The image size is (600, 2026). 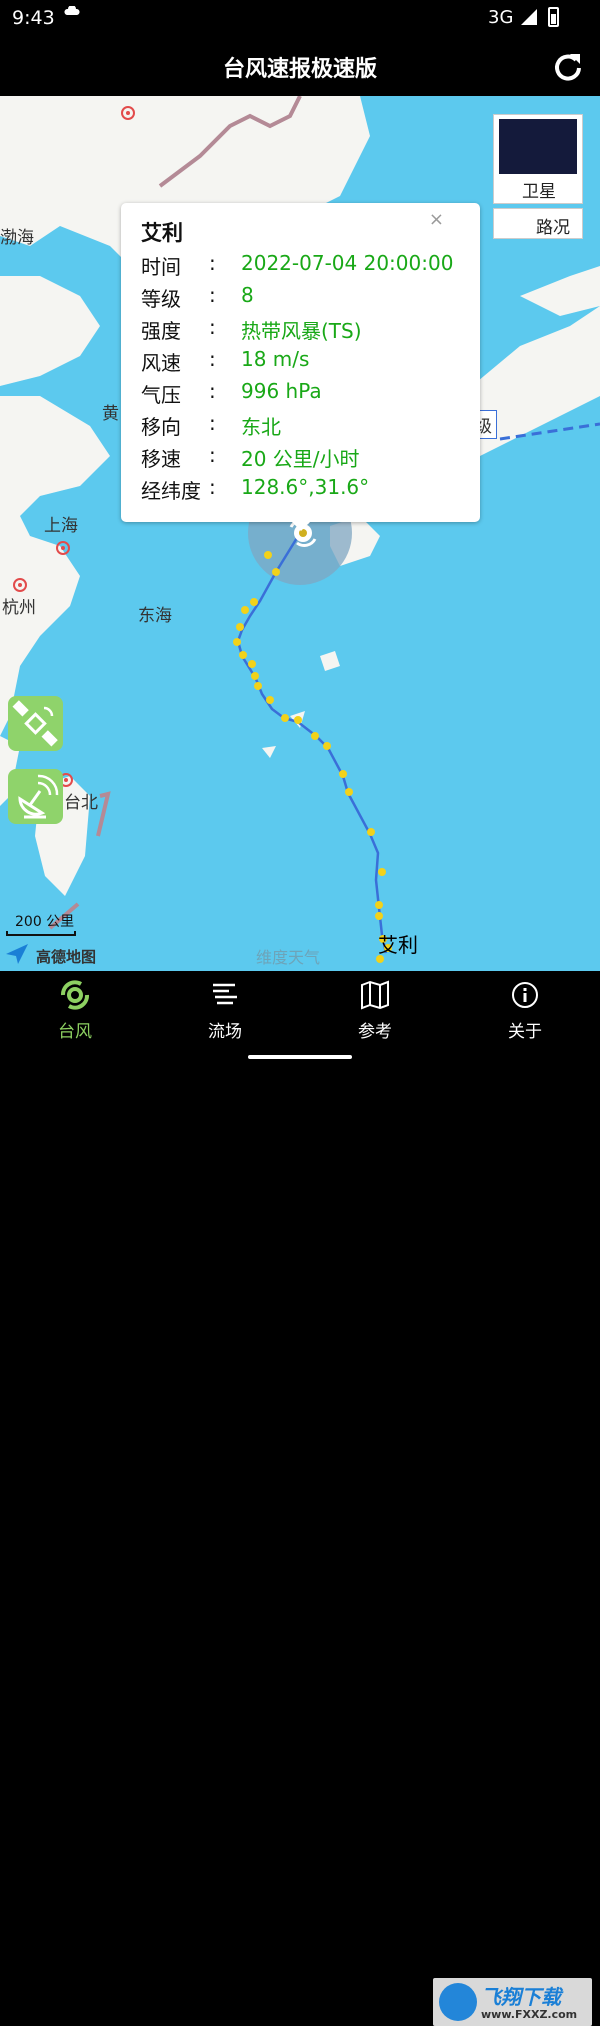 What do you see at coordinates (66, 957) in the screenshot?
I see `map-provider-name: 高德地图` at bounding box center [66, 957].